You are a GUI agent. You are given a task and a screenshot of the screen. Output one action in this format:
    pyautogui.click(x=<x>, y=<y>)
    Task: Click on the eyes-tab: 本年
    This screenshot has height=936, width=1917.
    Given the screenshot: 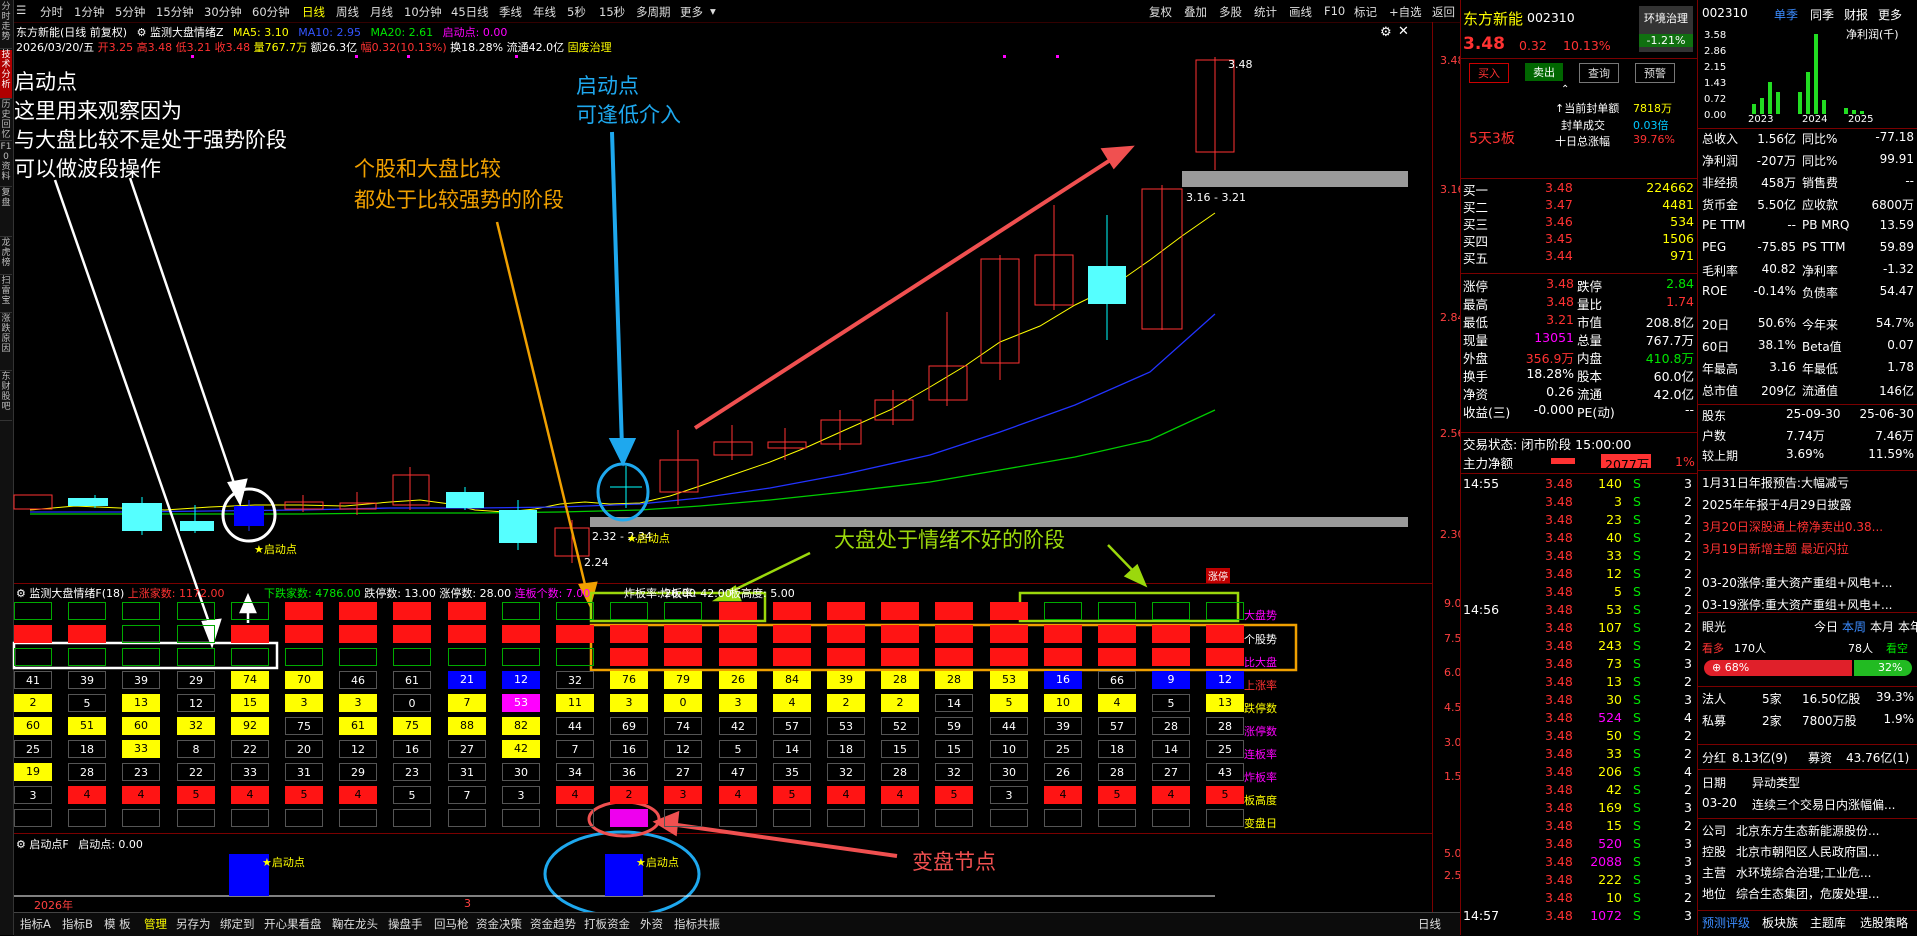 What is the action you would take?
    pyautogui.click(x=1907, y=626)
    